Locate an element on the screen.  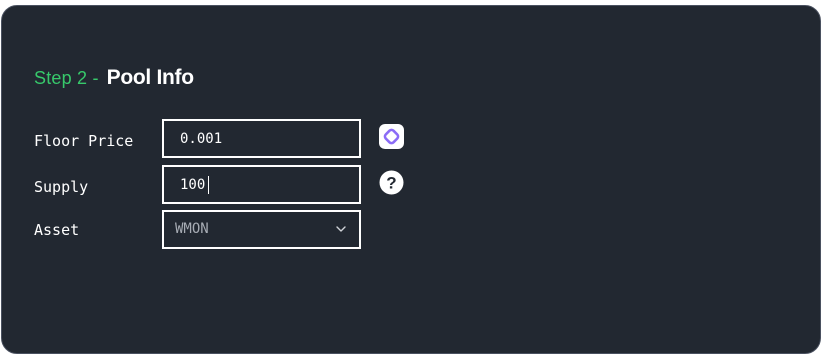
supply-input is located at coordinates (261, 184).